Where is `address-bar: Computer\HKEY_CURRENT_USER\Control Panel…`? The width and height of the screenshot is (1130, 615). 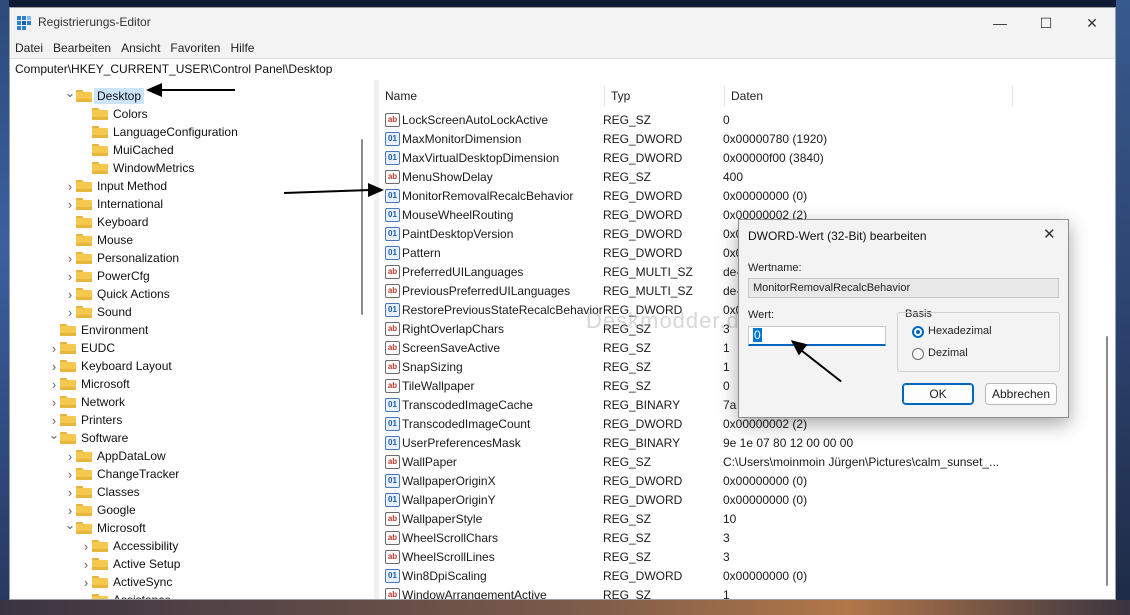
address-bar: Computer\HKEY_CURRENT_USER\Control Panel… is located at coordinates (562, 69).